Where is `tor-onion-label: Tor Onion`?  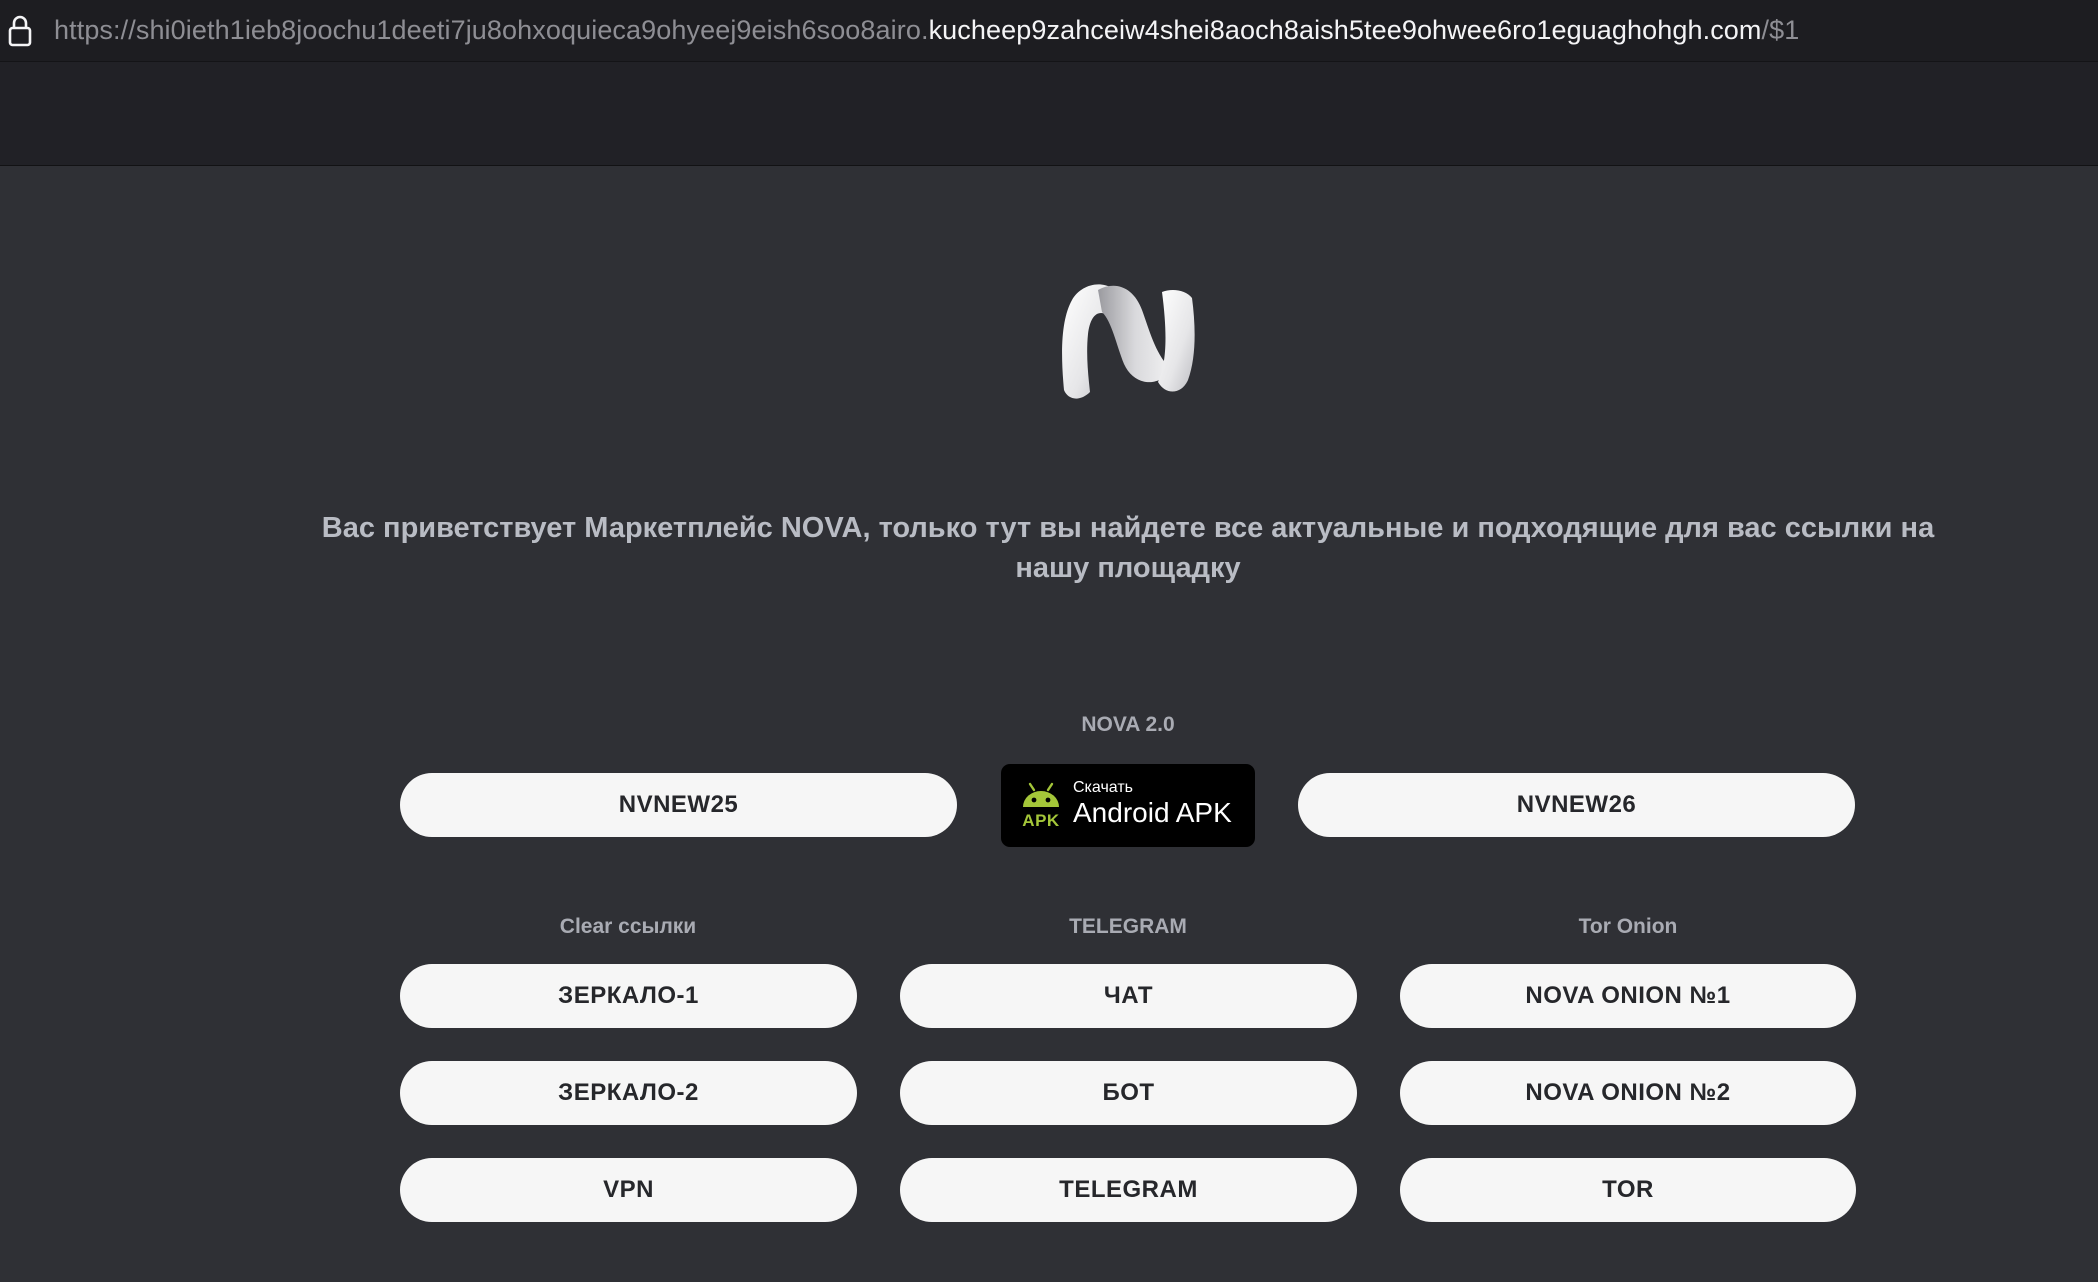 tor-onion-label: Tor Onion is located at coordinates (1628, 926).